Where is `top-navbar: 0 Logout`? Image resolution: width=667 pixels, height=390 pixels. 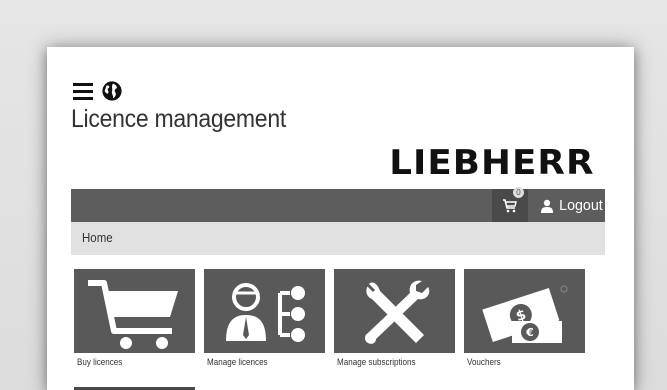 top-navbar: 0 Logout is located at coordinates (338, 204).